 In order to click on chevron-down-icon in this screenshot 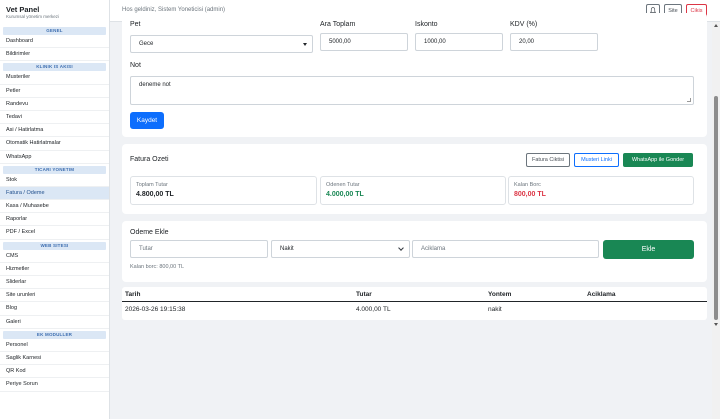, I will do `click(401, 248)`.